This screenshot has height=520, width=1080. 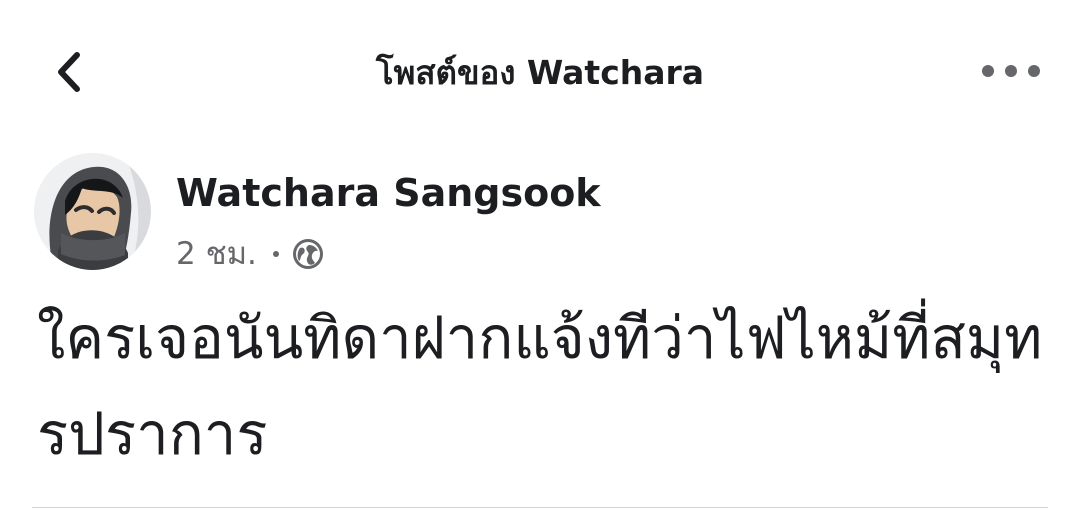 I want to click on profile-photo, so click(x=92, y=211).